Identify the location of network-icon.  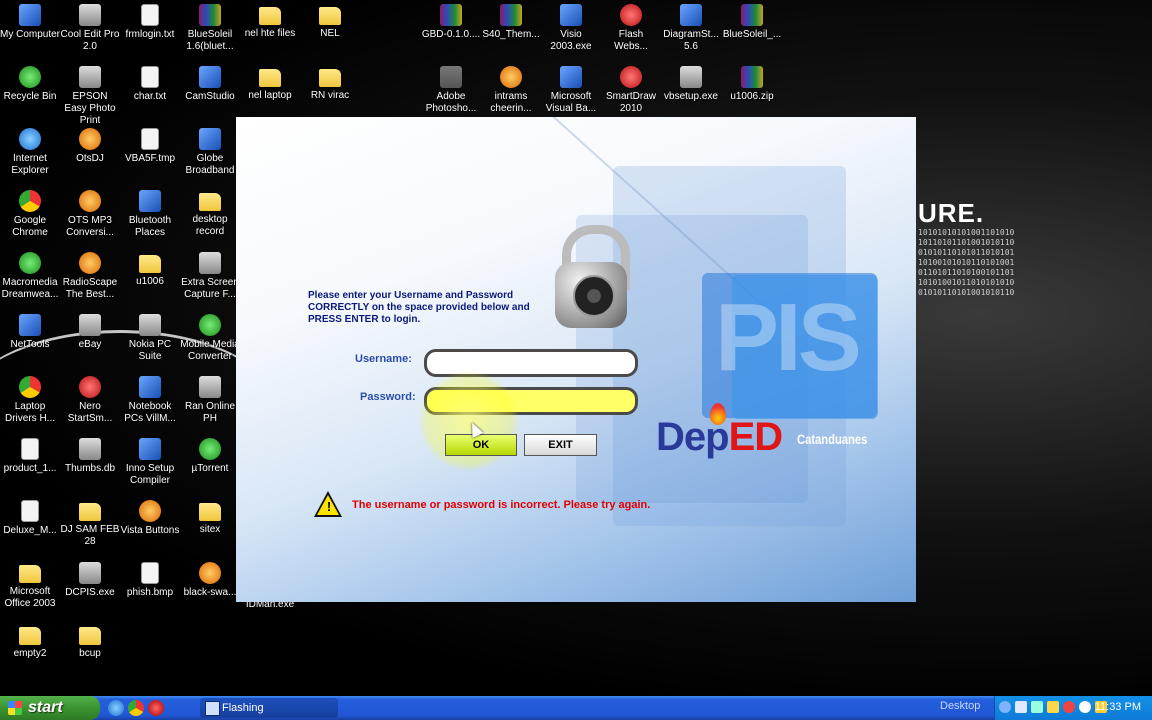
(1037, 707).